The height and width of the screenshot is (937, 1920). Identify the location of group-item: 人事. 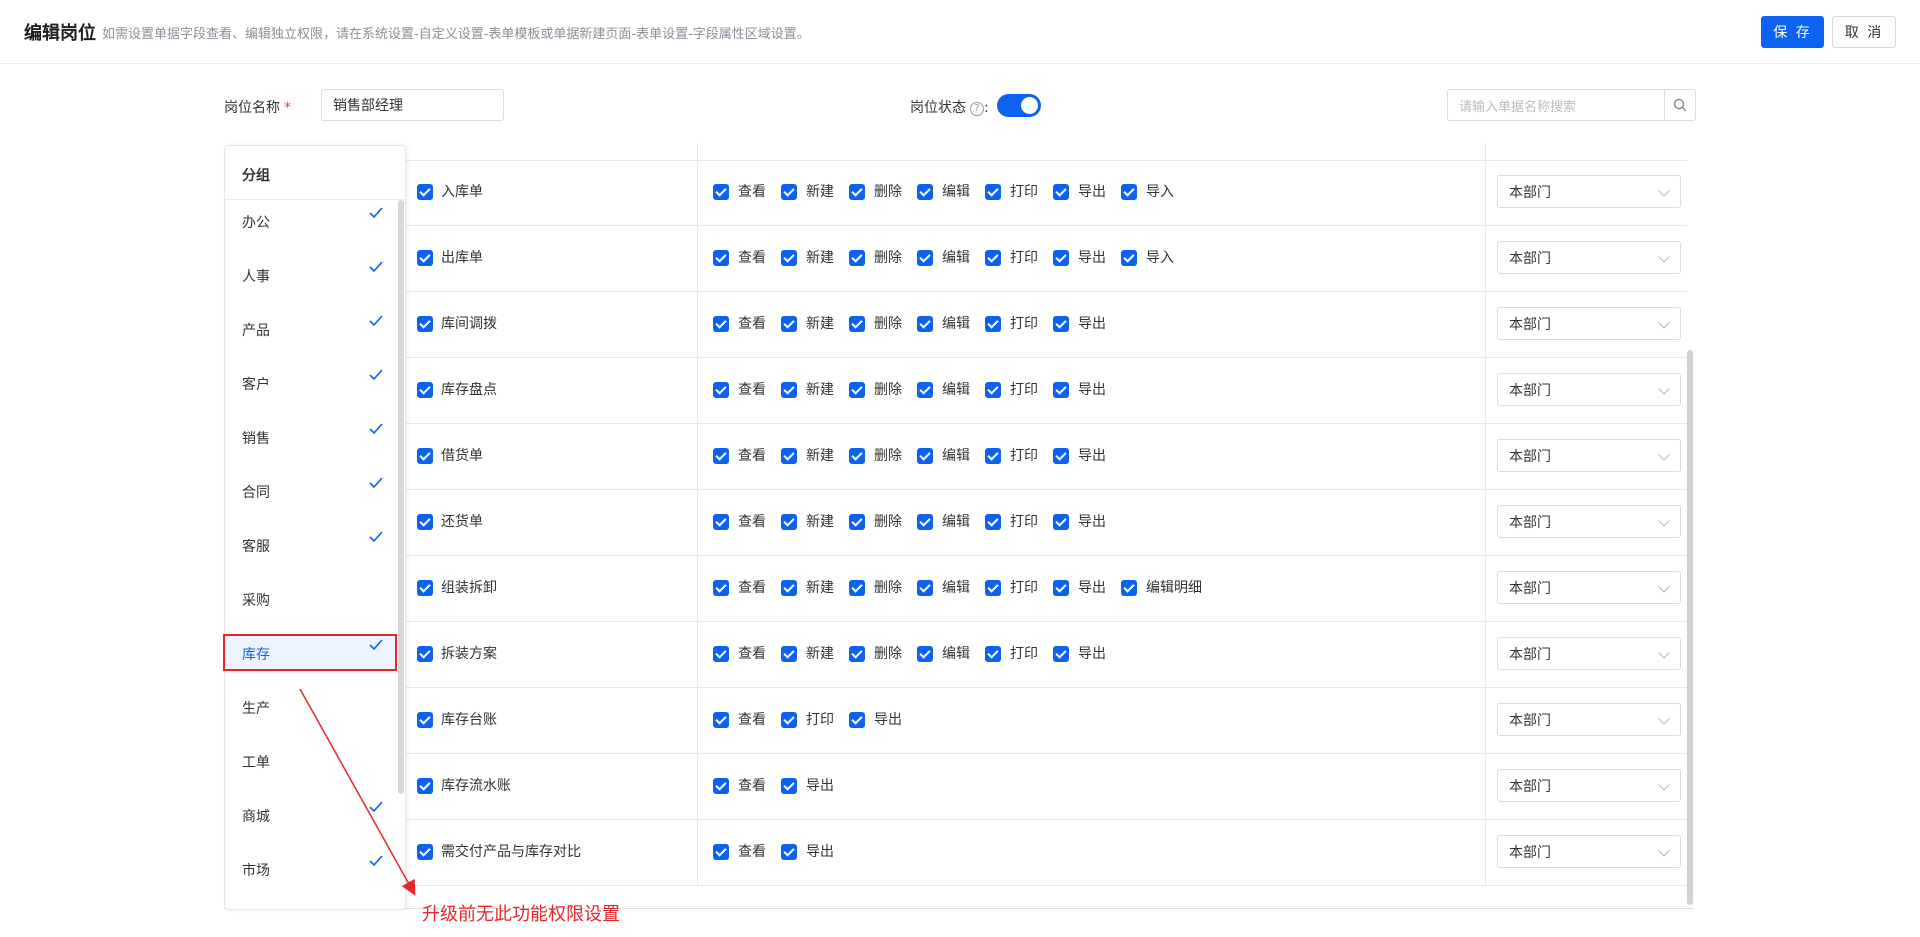
(311, 276).